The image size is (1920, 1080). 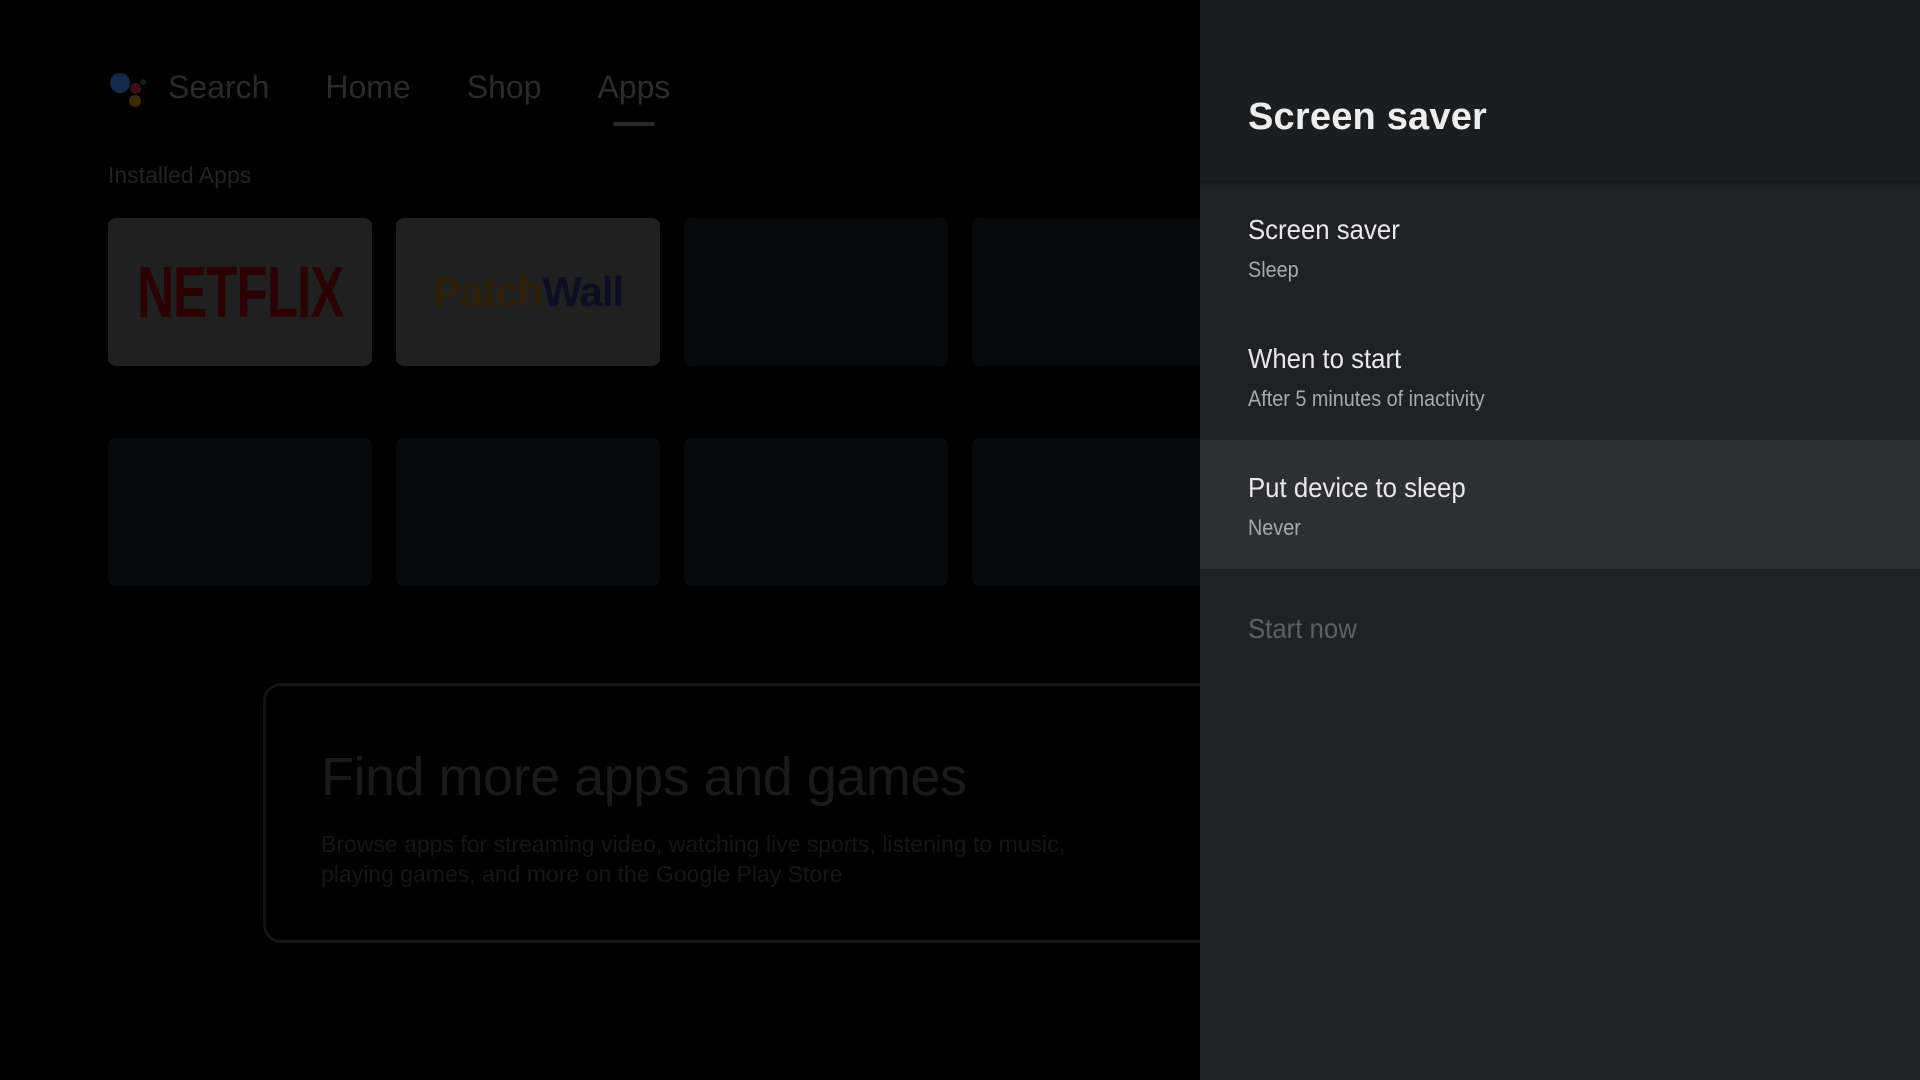 What do you see at coordinates (1325, 358) in the screenshot?
I see `pref-title: When to start` at bounding box center [1325, 358].